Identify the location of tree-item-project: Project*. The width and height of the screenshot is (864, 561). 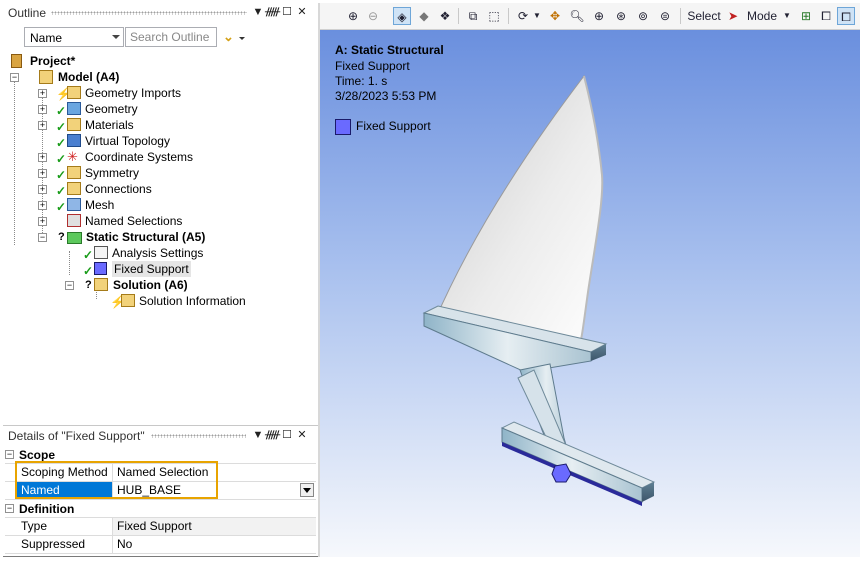
(153, 61).